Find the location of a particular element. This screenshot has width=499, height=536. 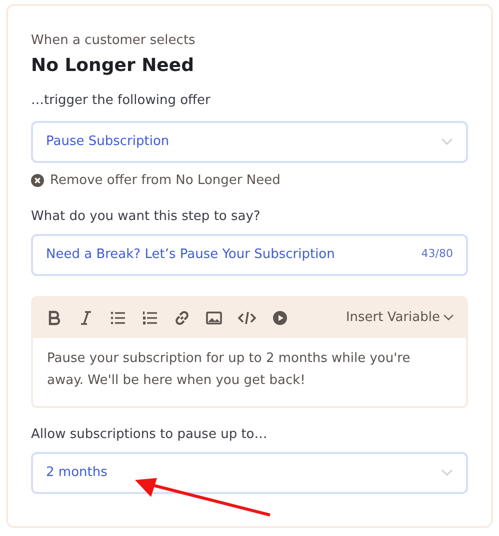

editor-text: Pause your subscription for up to 2 months while you're away. We'll be here when you get back! is located at coordinates (249, 365).